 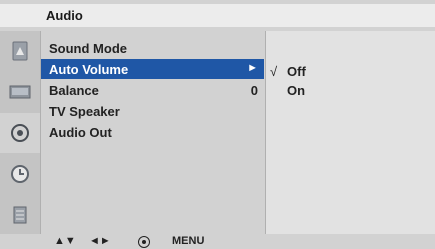 I want to click on audio-icon, so click(x=20, y=133).